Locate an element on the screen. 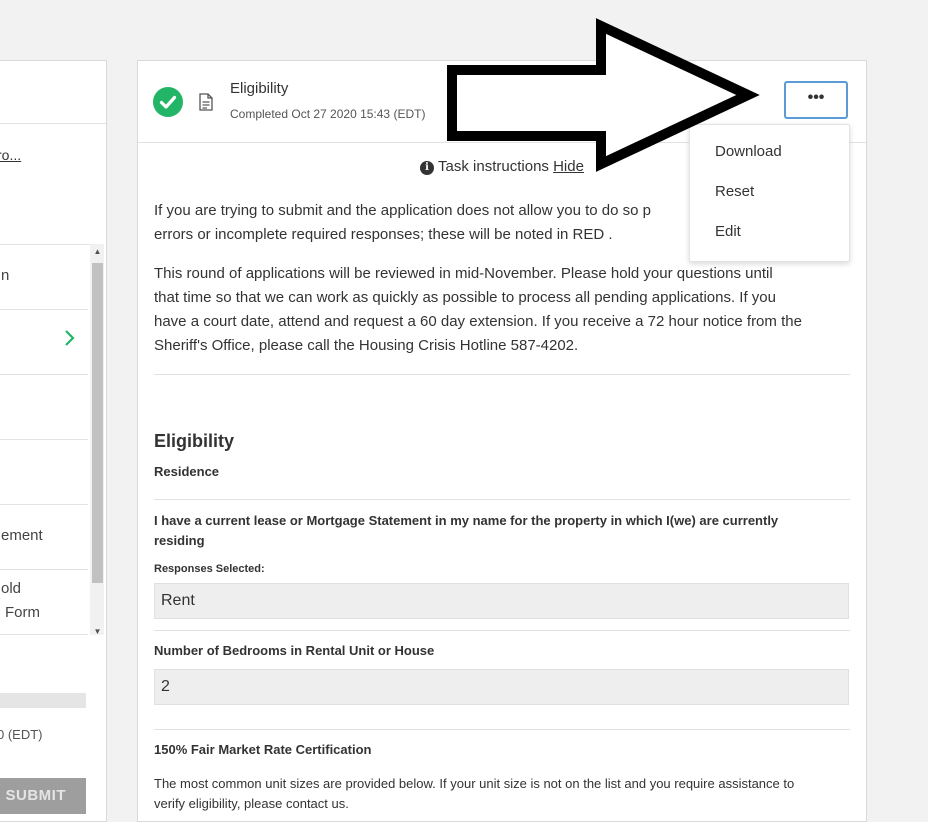 This screenshot has height=822, width=928. left-list-item: n is located at coordinates (44, 277).